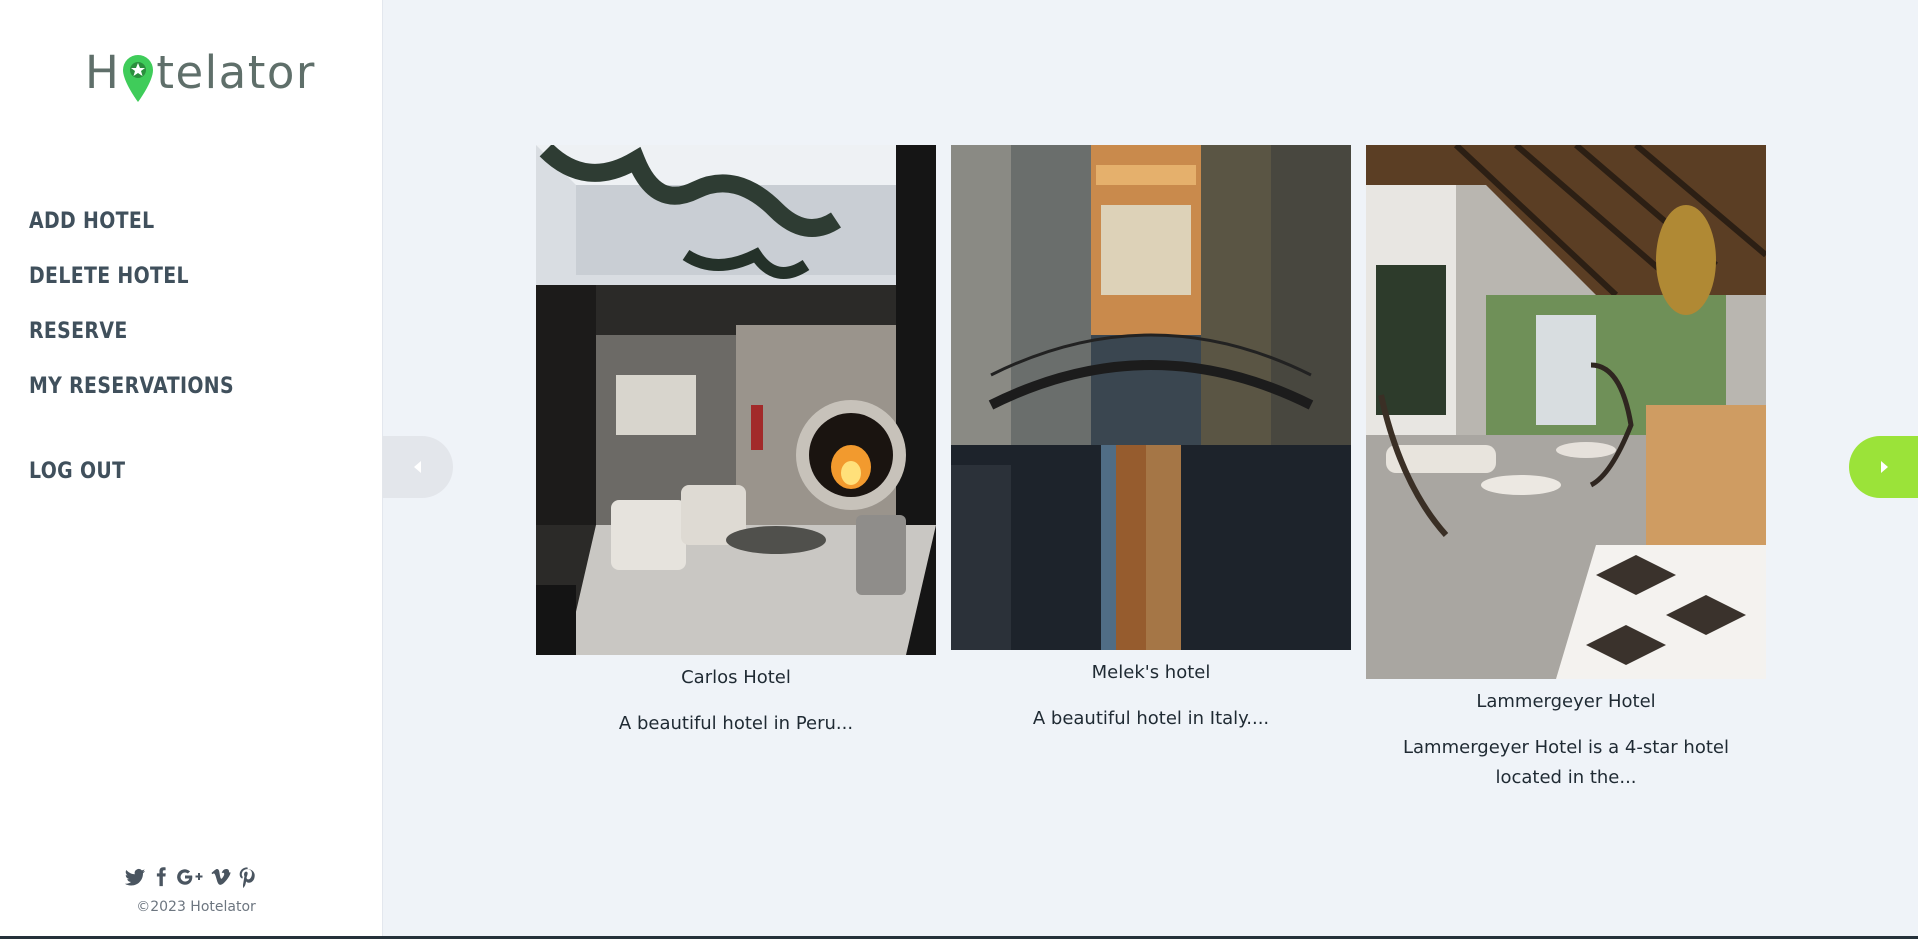 The image size is (1918, 939). What do you see at coordinates (131, 285) in the screenshot?
I see `nav-delete-hotel: Delete Hotel` at bounding box center [131, 285].